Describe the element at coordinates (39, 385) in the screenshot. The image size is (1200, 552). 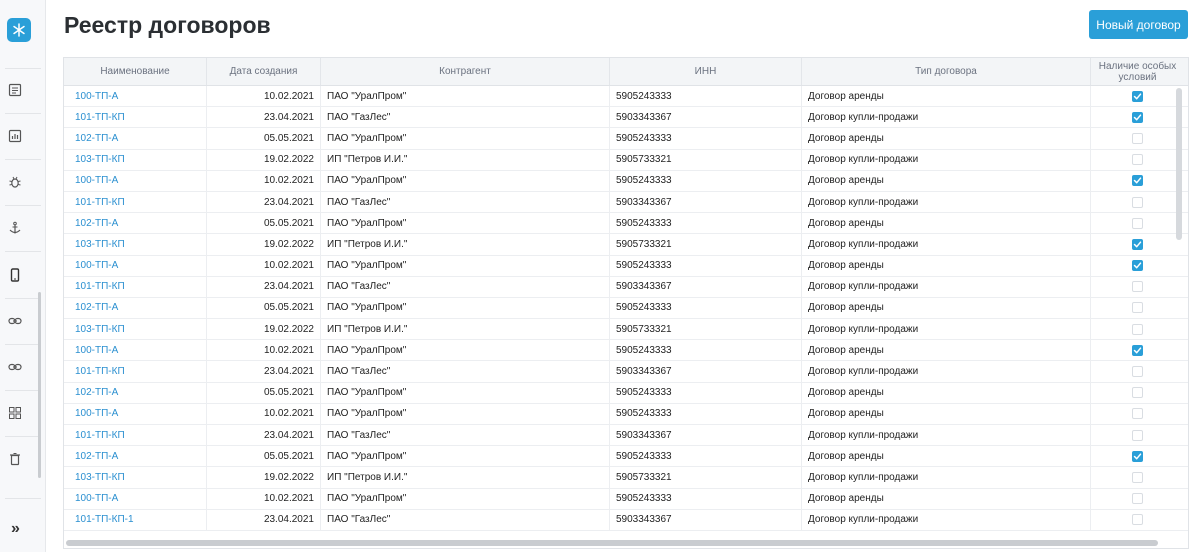
I see `sidebar-scrollbar` at that location.